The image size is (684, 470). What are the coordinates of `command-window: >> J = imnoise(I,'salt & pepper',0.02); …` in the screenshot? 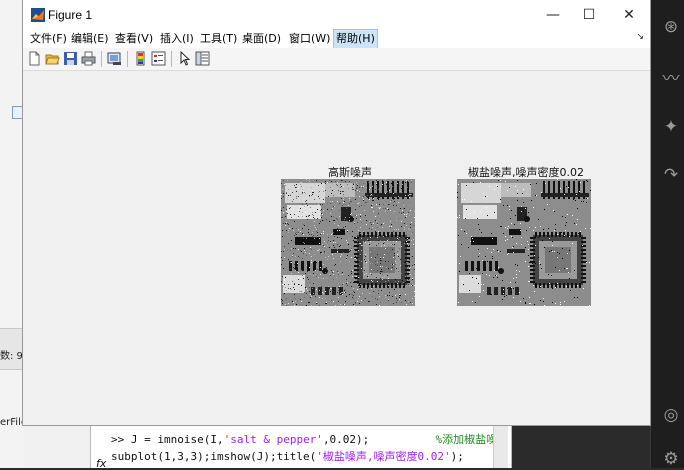 It's located at (301, 446).